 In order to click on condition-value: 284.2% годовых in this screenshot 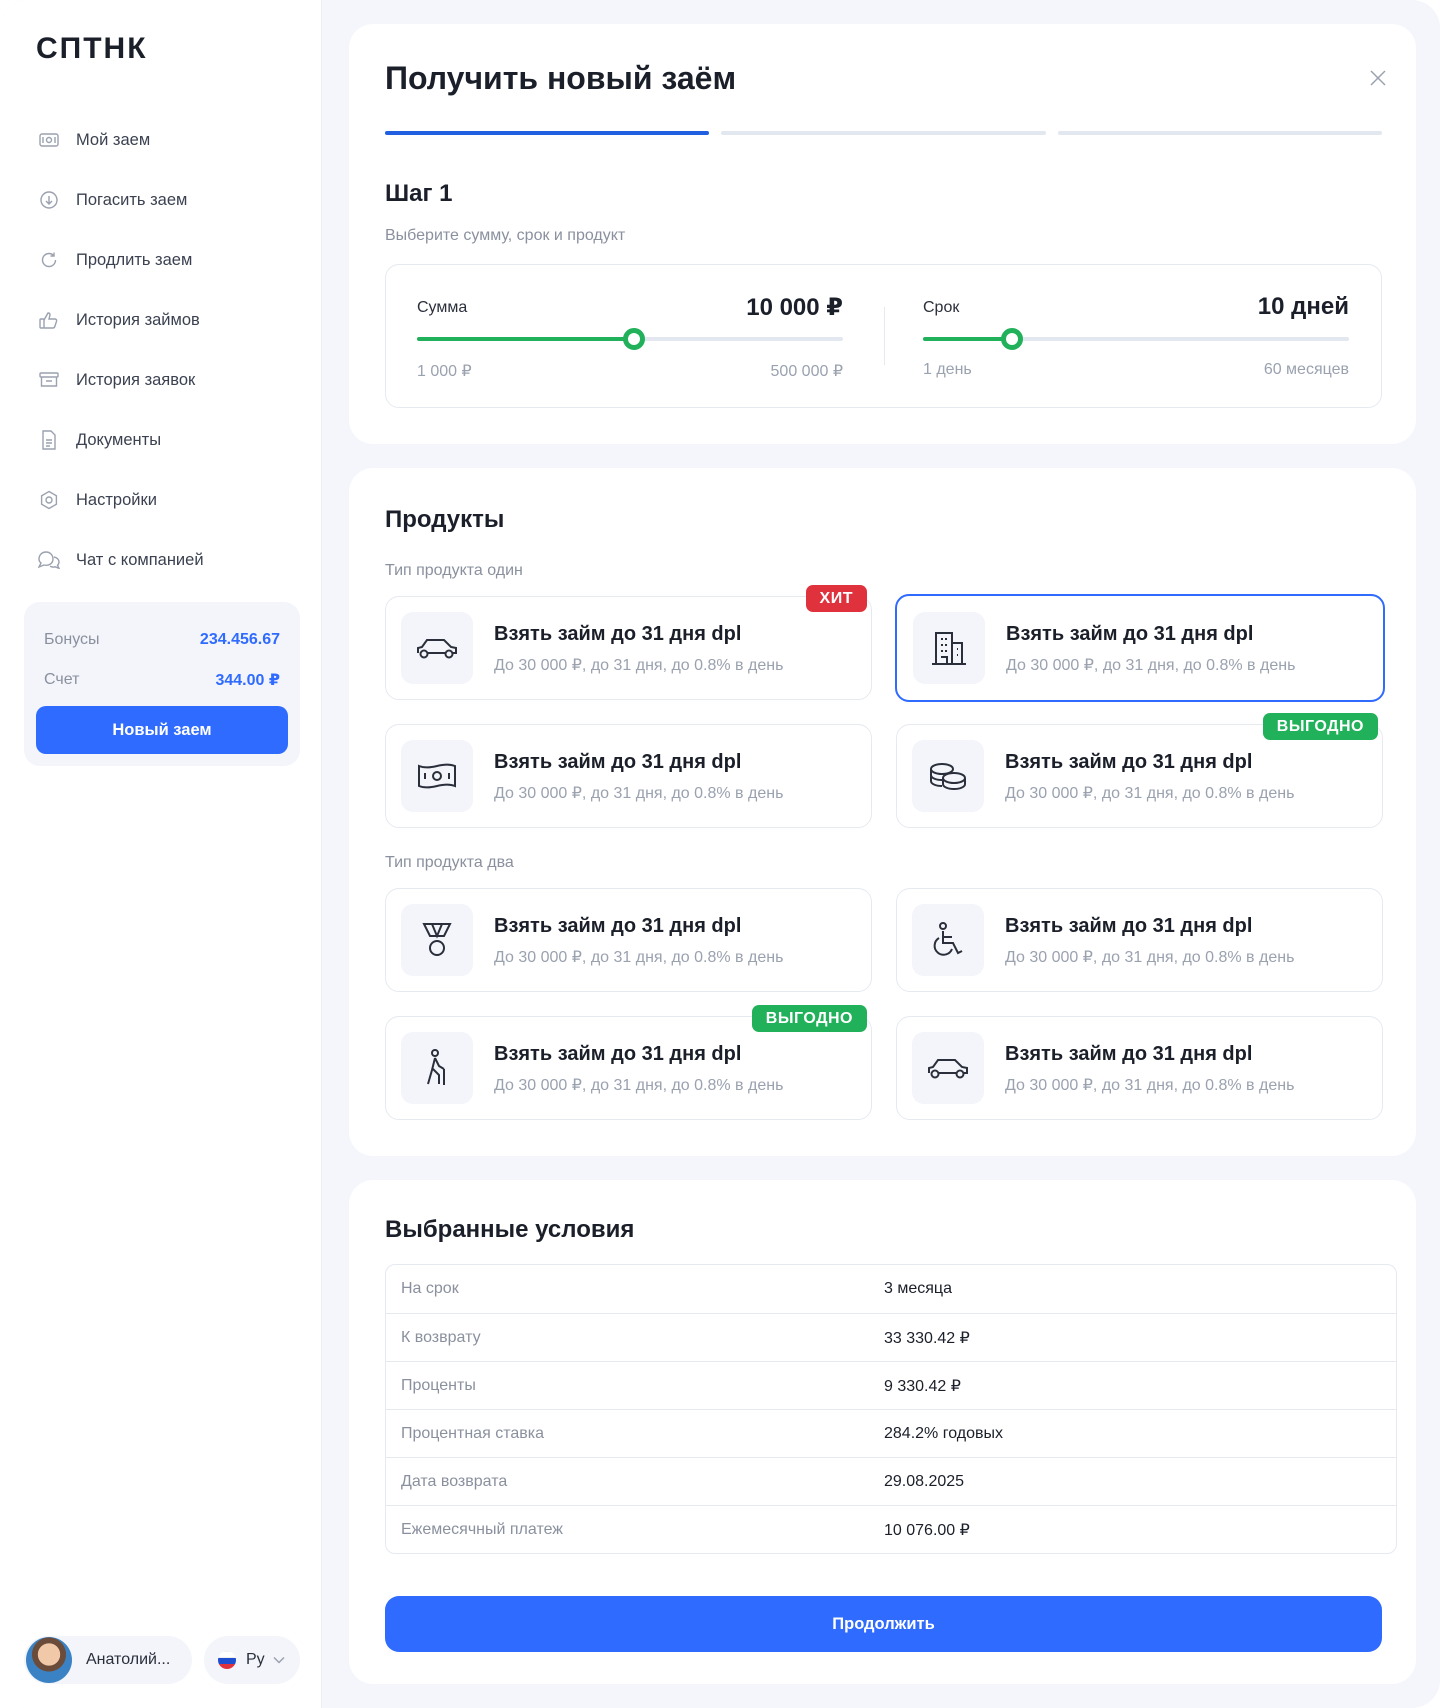, I will do `click(943, 1433)`.